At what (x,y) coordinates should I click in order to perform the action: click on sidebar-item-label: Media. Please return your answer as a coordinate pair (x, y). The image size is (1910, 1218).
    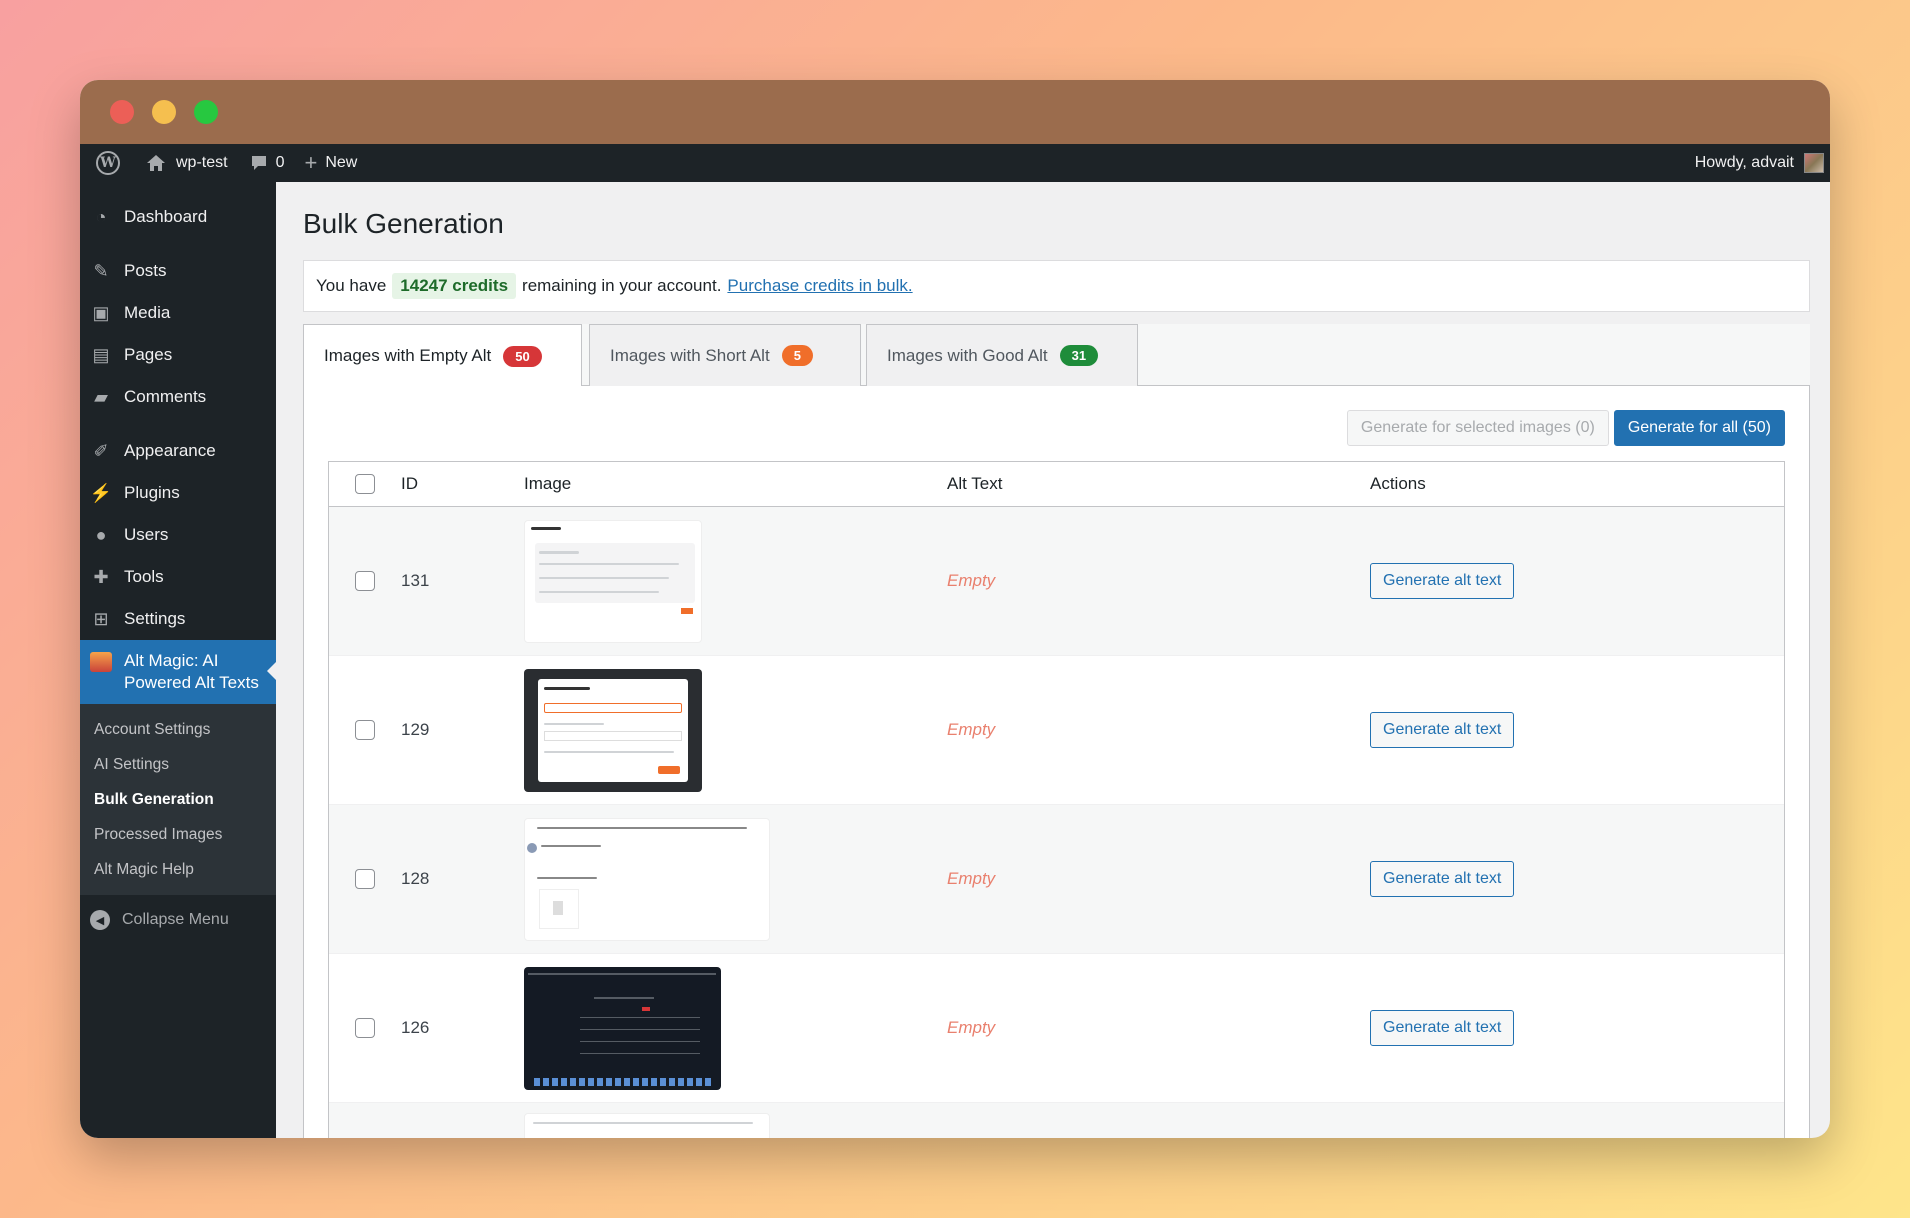
    Looking at the image, I should click on (147, 312).